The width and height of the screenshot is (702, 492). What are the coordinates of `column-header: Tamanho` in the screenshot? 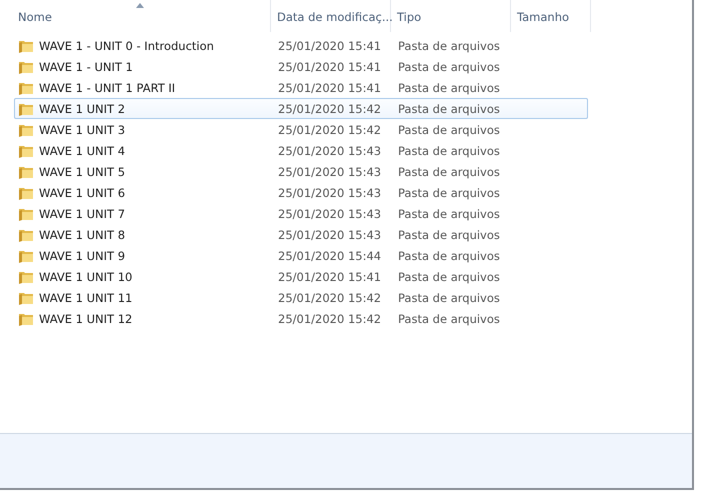 It's located at (551, 16).